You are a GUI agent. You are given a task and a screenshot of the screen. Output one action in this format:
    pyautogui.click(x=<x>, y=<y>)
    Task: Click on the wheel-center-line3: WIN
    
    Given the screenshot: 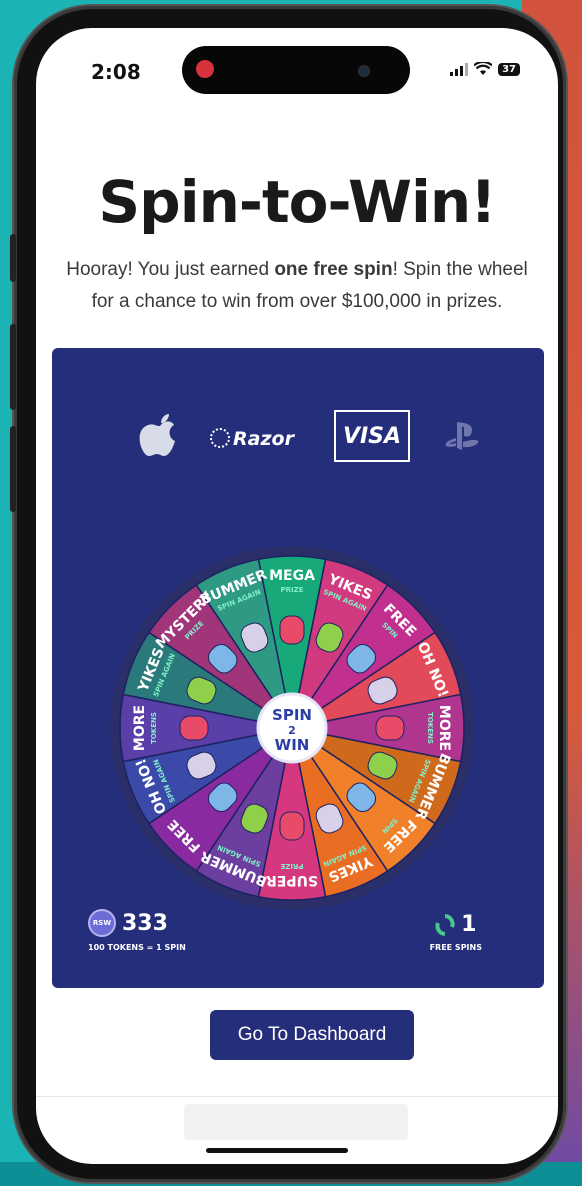 What is the action you would take?
    pyautogui.click(x=292, y=745)
    